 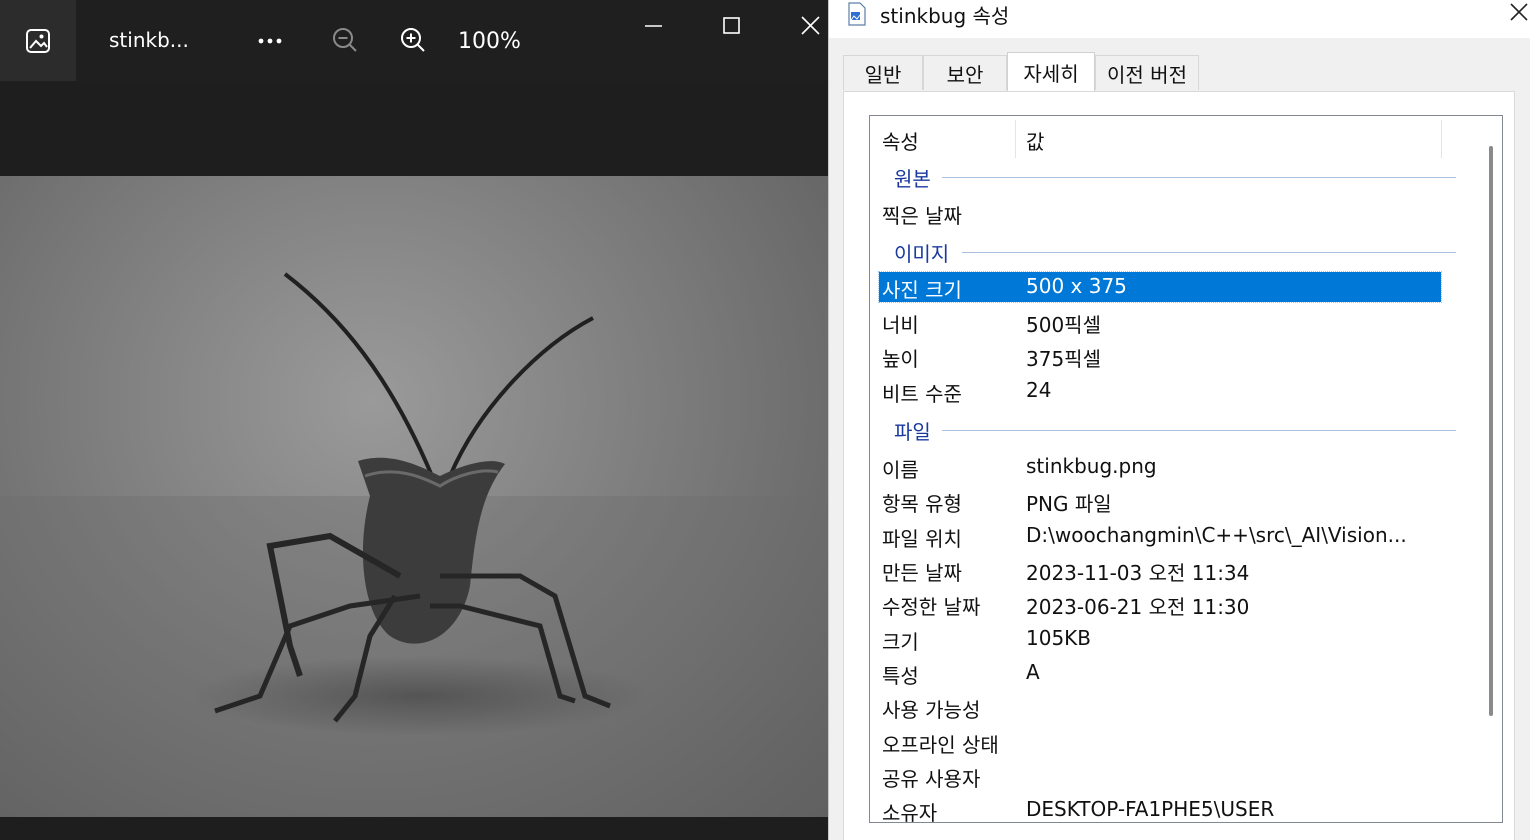 What do you see at coordinates (1160, 356) in the screenshot?
I see `row-height: 높이 375픽셀` at bounding box center [1160, 356].